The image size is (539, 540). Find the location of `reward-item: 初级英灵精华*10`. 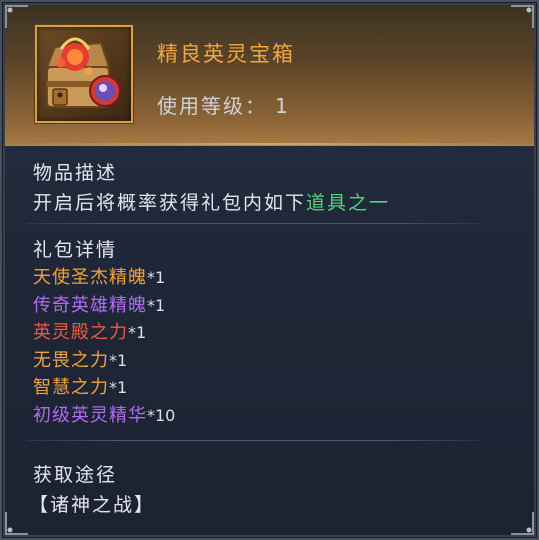

reward-item: 初级英灵精华*10 is located at coordinates (104, 416).